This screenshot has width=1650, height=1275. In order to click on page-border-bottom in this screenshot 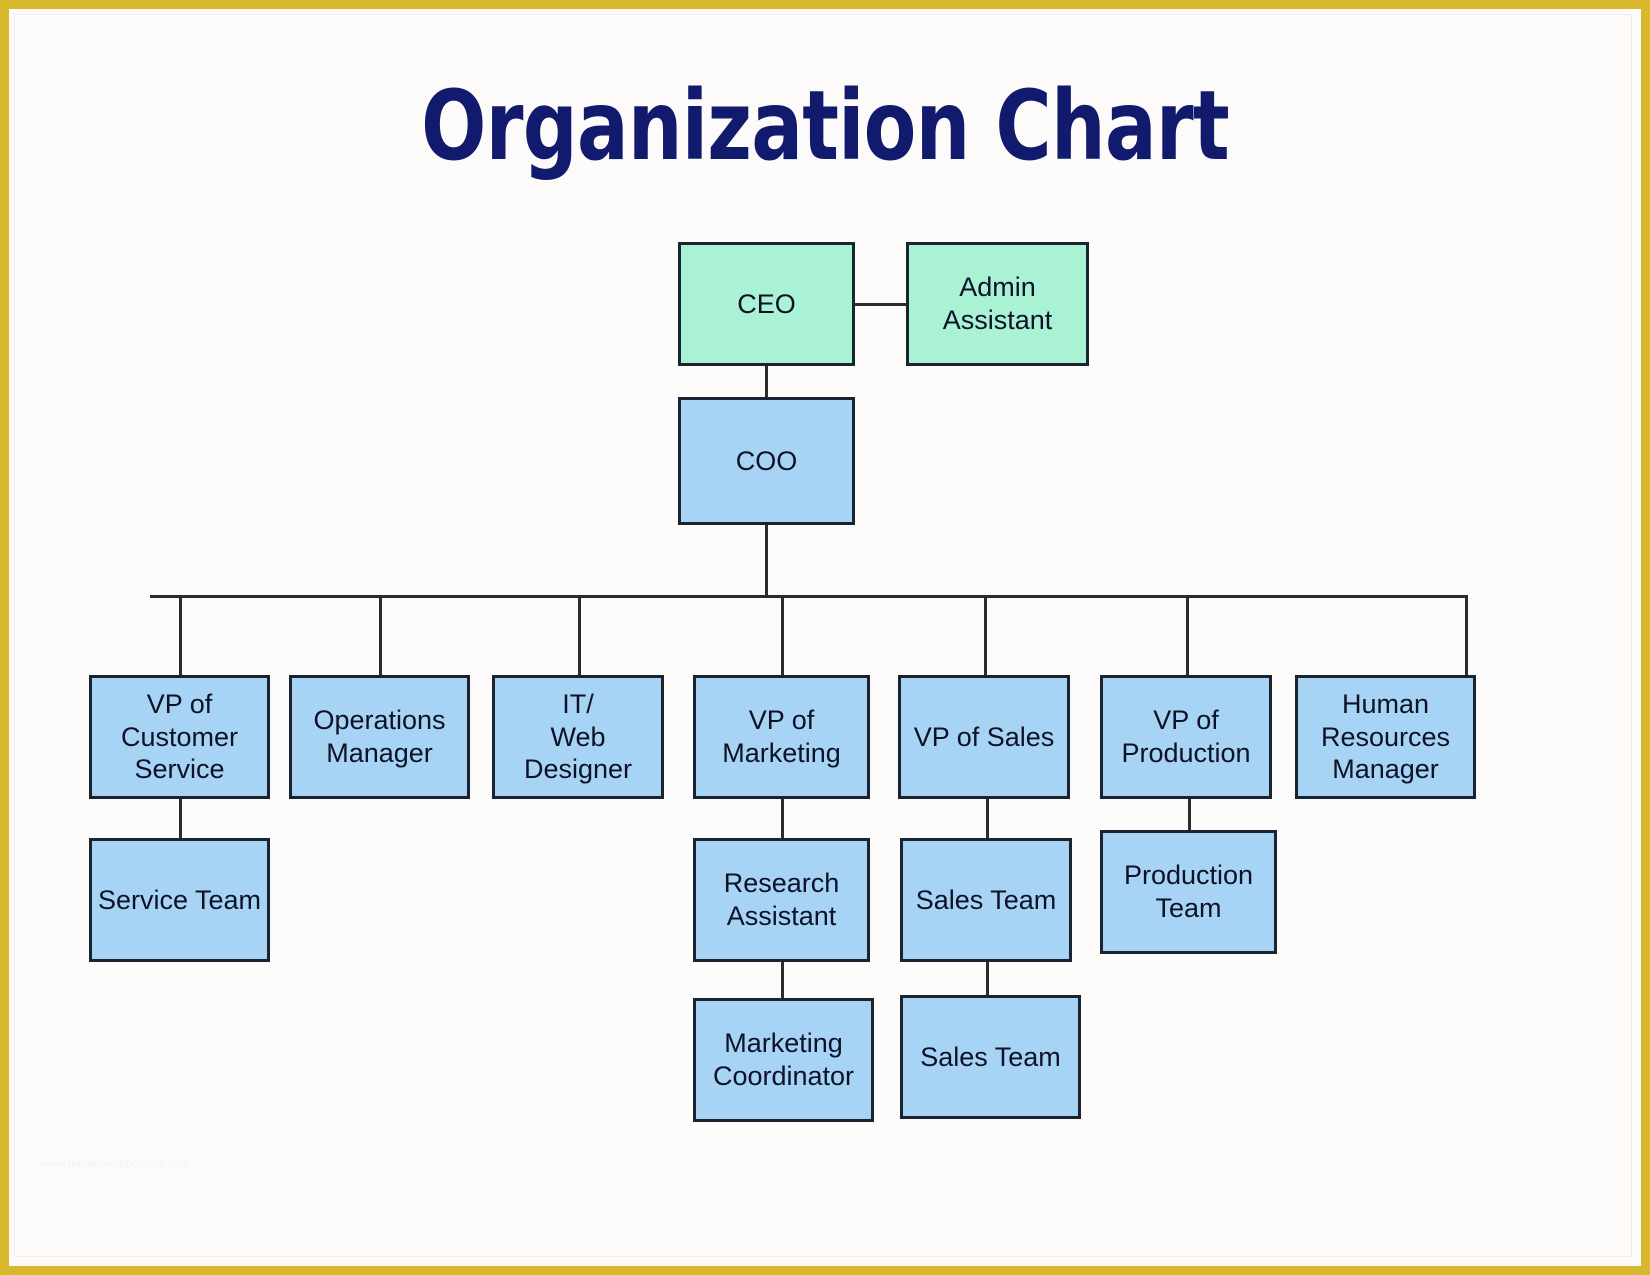, I will do `click(825, 1270)`.